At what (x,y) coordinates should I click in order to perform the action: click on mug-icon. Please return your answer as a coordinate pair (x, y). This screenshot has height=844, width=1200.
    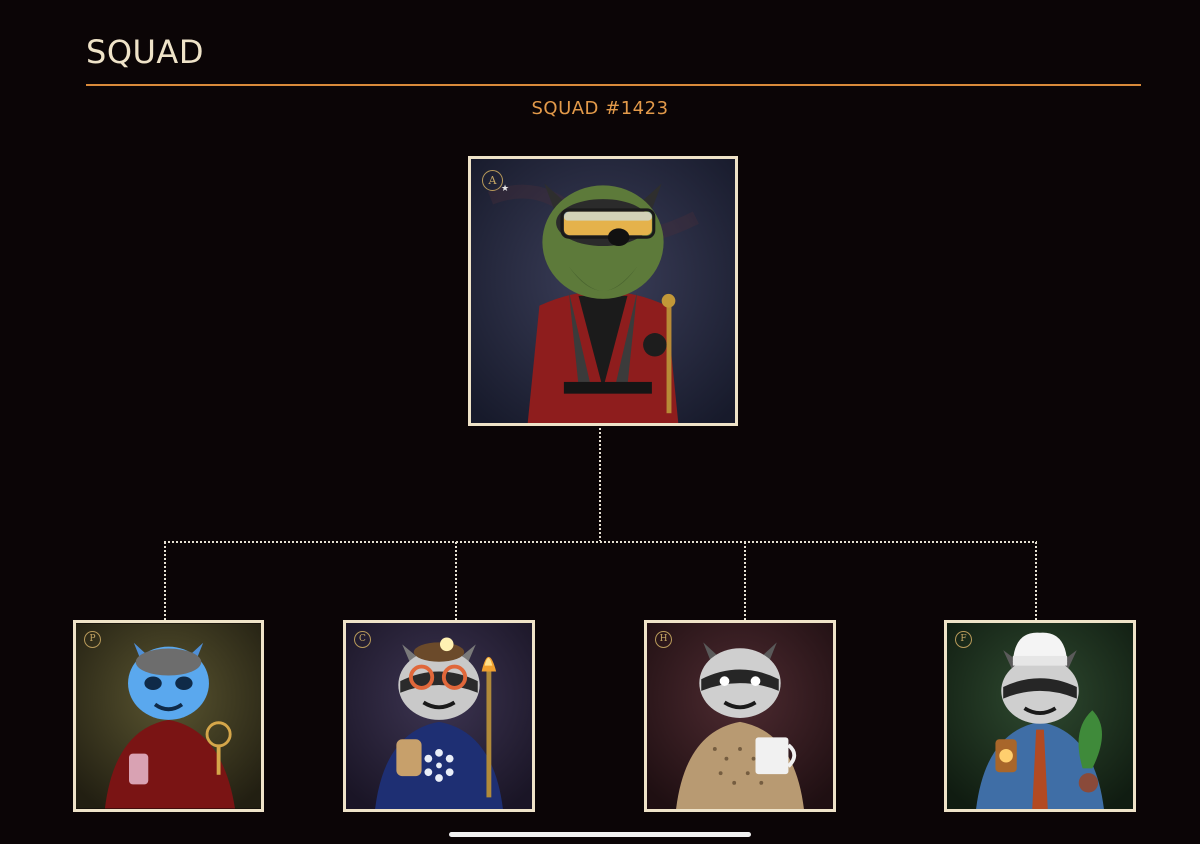
    Looking at the image, I should click on (772, 756).